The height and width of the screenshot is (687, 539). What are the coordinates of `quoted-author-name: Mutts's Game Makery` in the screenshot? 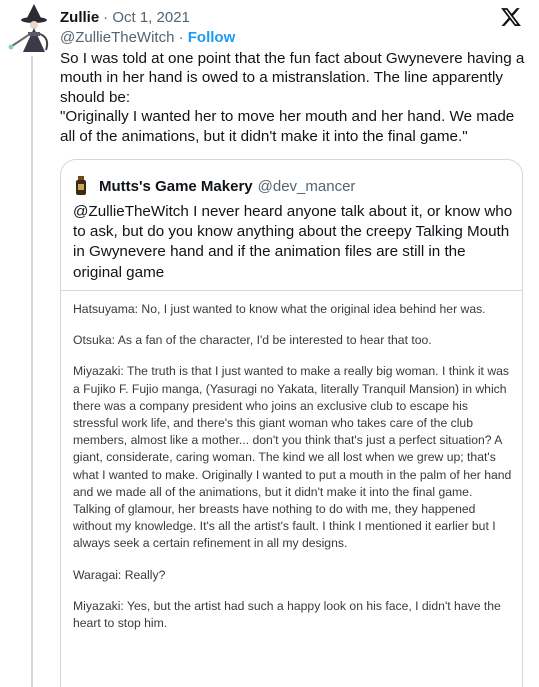 It's located at (176, 186).